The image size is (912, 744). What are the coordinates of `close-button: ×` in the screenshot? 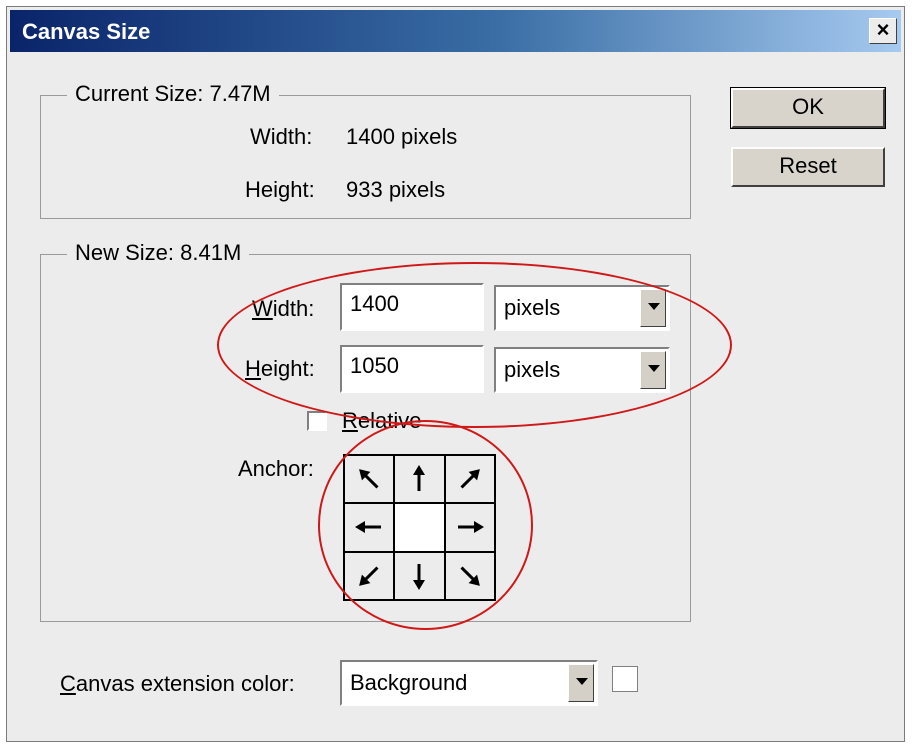 It's located at (883, 31).